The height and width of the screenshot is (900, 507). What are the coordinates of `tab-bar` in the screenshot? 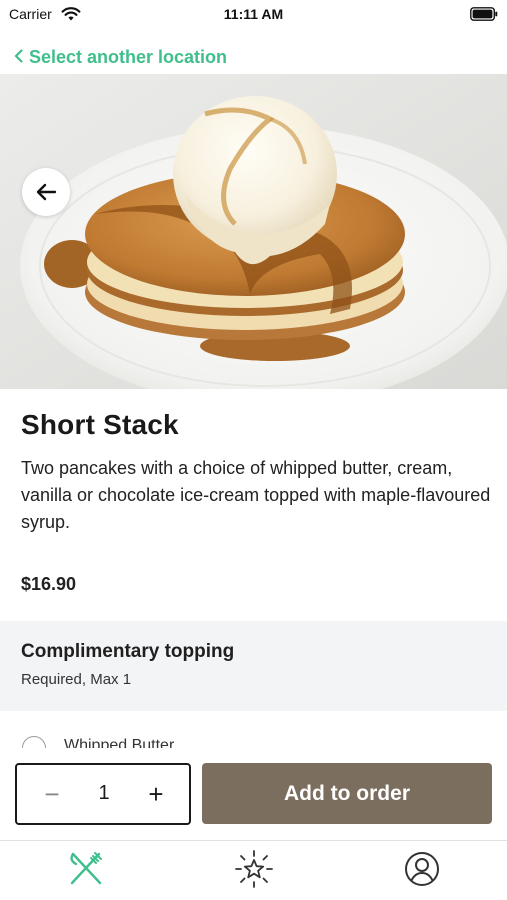 It's located at (253, 870).